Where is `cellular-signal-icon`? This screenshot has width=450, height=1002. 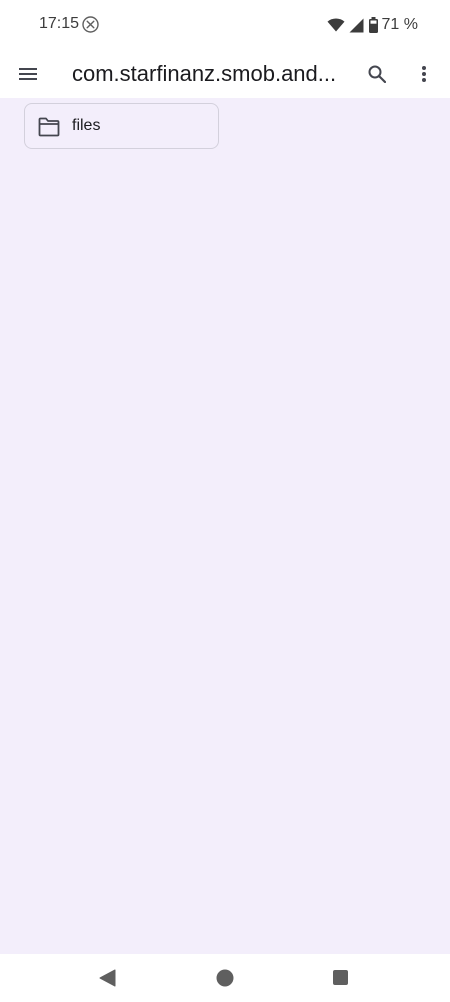
cellular-signal-icon is located at coordinates (356, 25).